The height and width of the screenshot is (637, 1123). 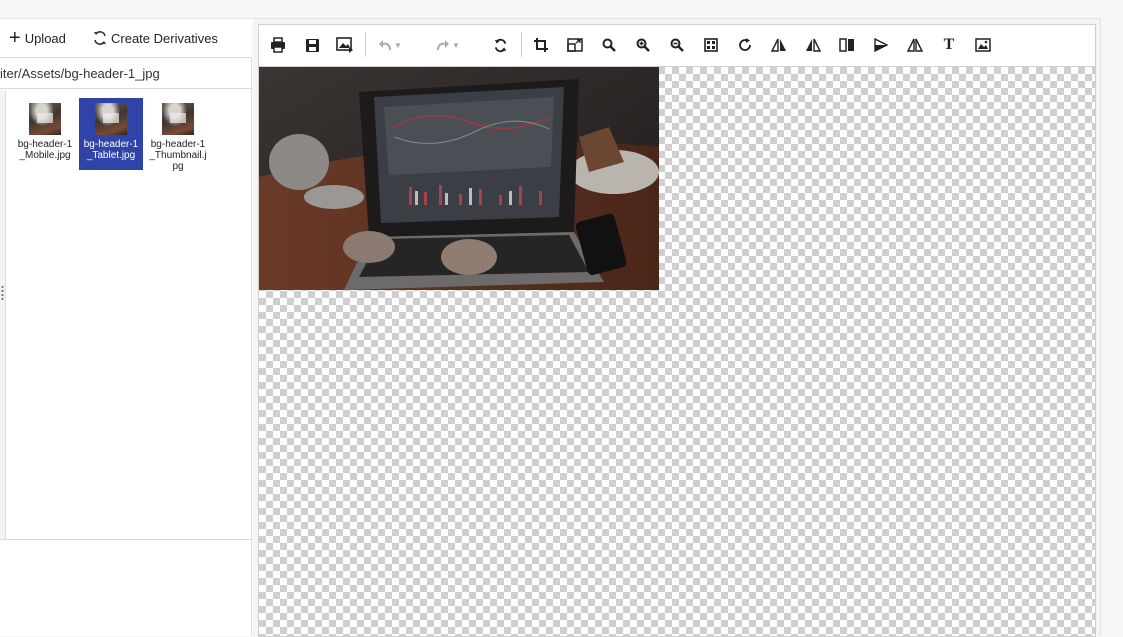 What do you see at coordinates (111, 150) in the screenshot?
I see `file-name: bg-header-1_Tablet.jpg` at bounding box center [111, 150].